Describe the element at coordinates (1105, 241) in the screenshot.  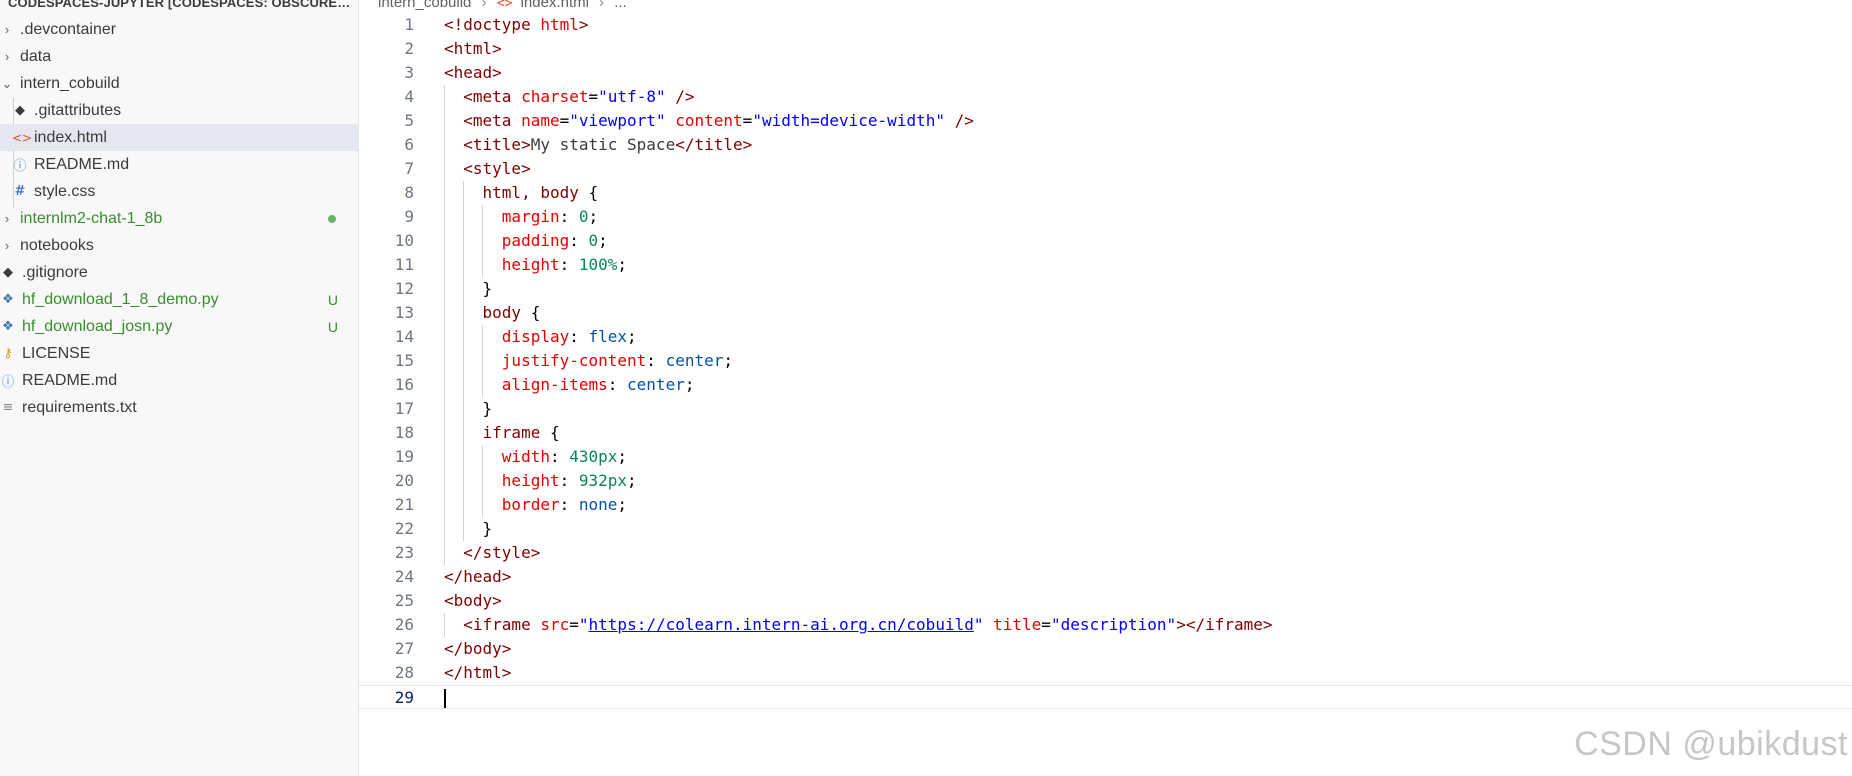
I see `code-line: 10 padding: 0;` at that location.